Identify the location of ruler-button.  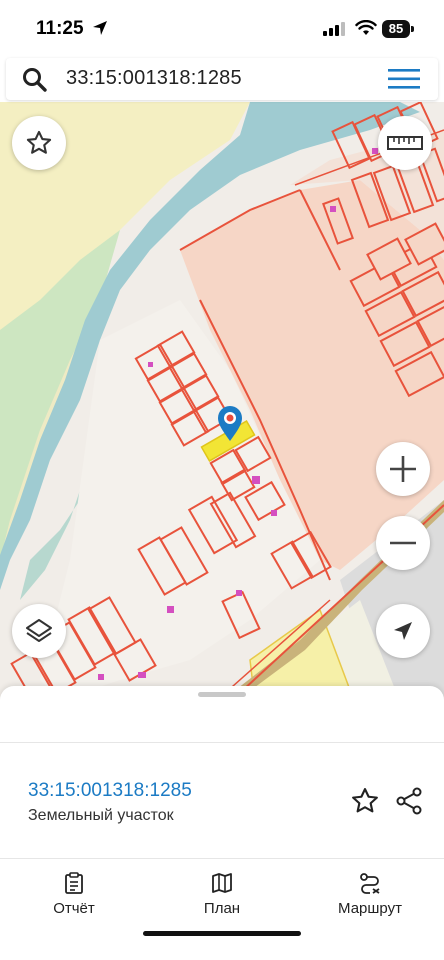
(405, 143).